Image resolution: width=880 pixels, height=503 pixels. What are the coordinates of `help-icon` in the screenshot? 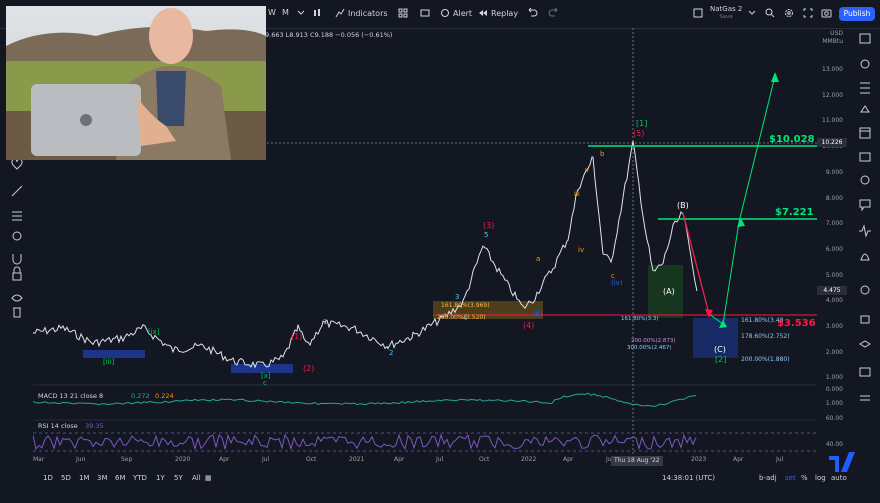 It's located at (865, 290).